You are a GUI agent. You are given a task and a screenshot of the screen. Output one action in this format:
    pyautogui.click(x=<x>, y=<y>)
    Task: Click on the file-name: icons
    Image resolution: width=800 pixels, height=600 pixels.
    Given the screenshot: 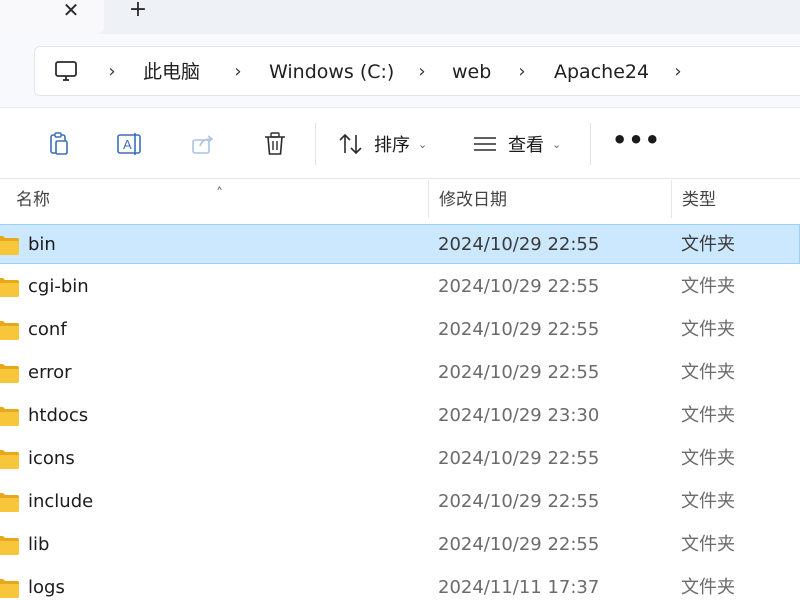 What is the action you would take?
    pyautogui.click(x=51, y=458)
    